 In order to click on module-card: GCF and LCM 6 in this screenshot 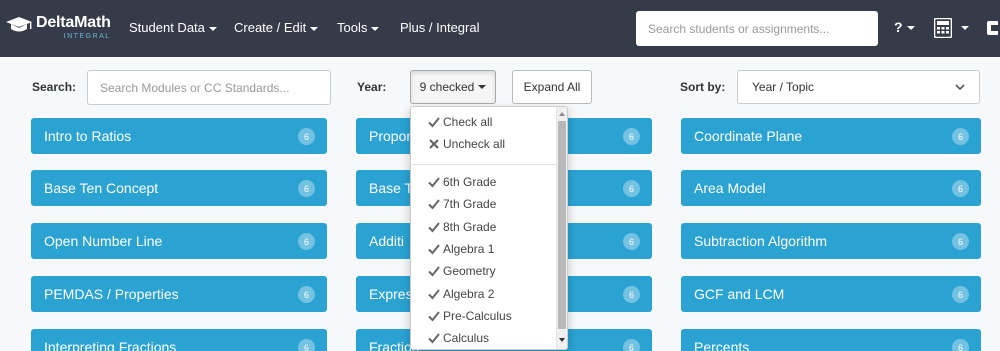, I will do `click(831, 294)`.